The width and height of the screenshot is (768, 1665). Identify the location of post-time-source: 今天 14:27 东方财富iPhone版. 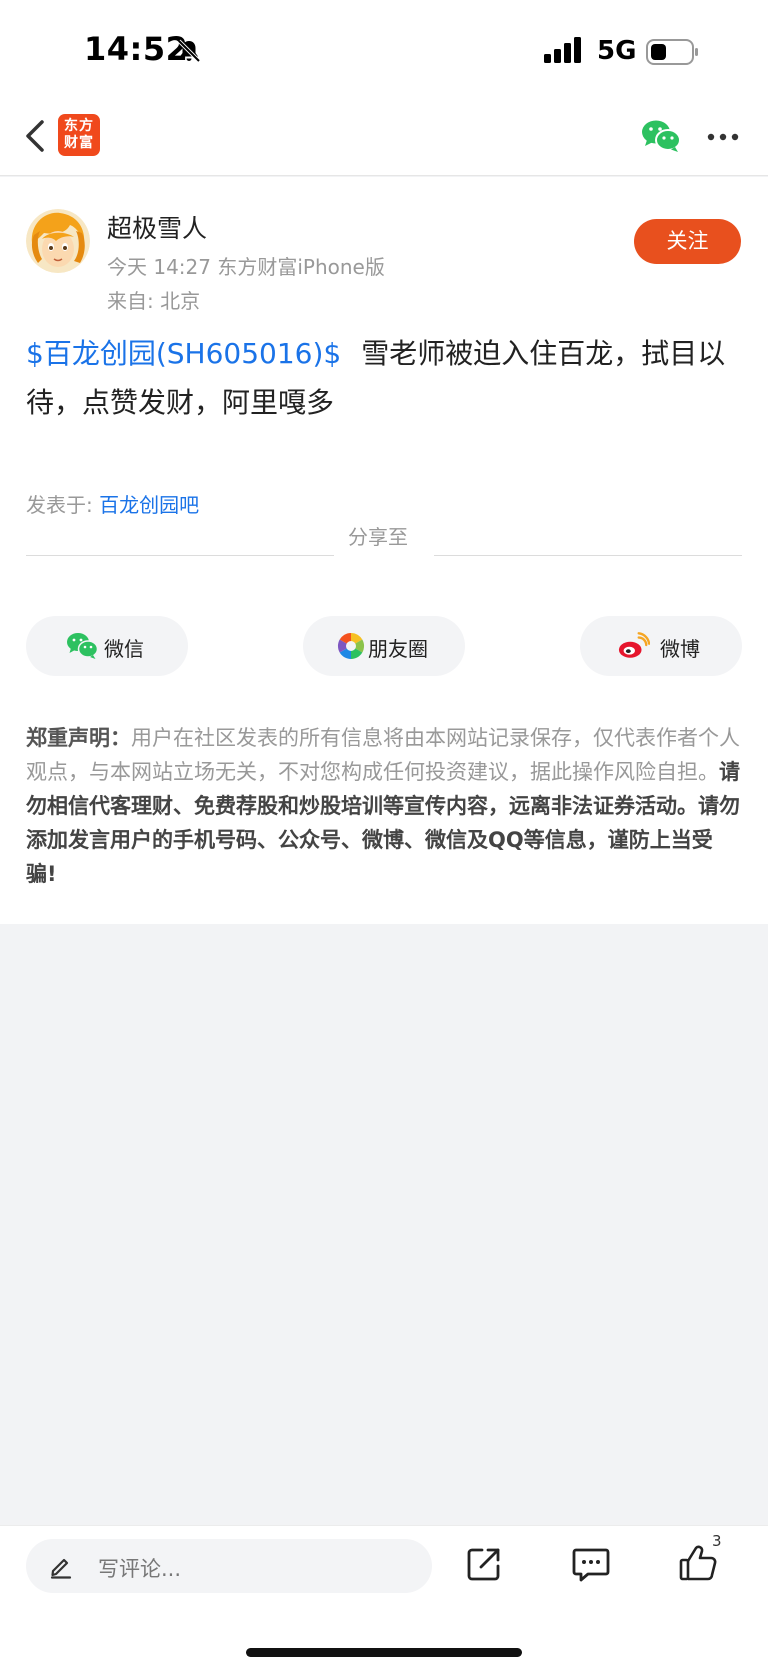
(246, 267).